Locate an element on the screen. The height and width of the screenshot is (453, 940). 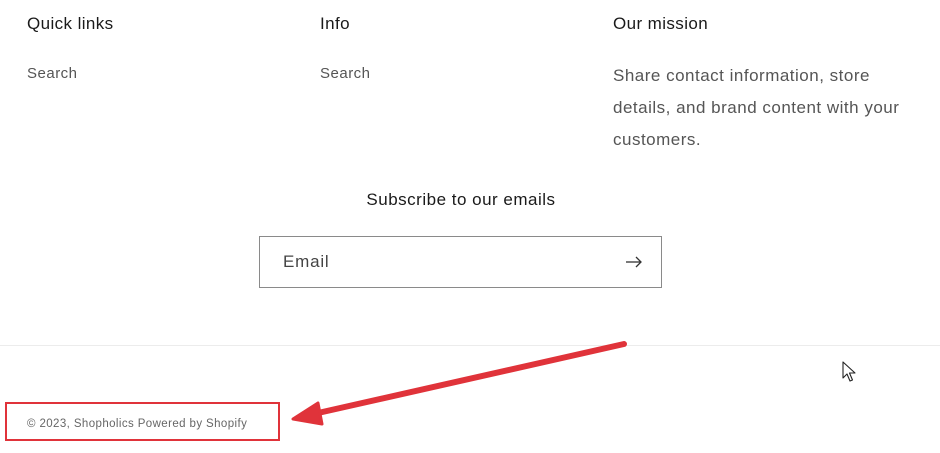
newsletter-heading: Subscribe to our emails is located at coordinates (461, 199).